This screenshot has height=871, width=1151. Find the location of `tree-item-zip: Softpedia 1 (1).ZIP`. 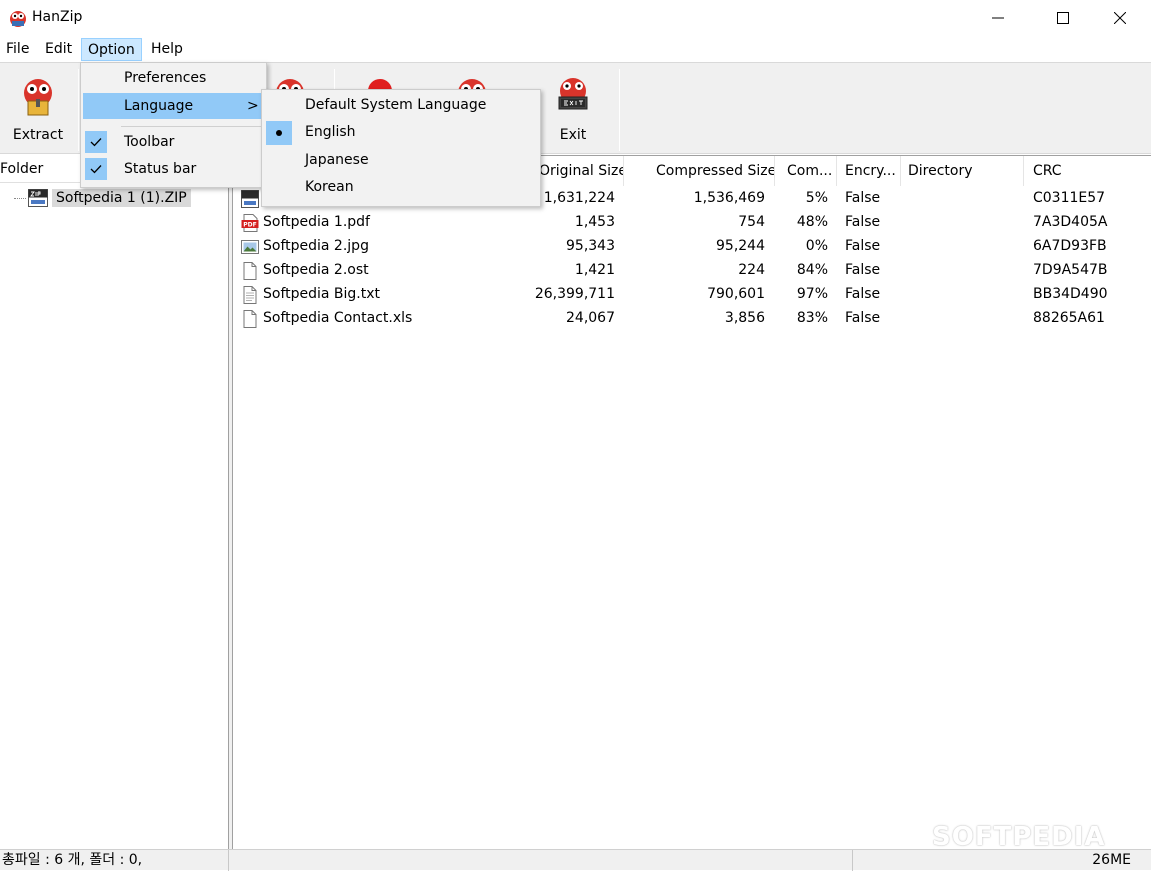

tree-item-zip: Softpedia 1 (1).ZIP is located at coordinates (102, 198).